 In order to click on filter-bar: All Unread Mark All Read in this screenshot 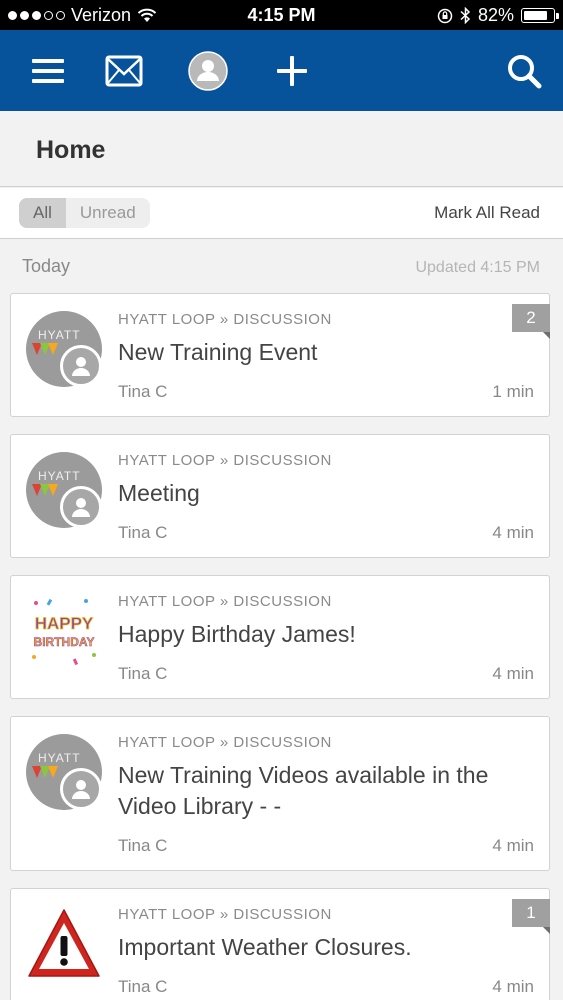, I will do `click(281, 213)`.